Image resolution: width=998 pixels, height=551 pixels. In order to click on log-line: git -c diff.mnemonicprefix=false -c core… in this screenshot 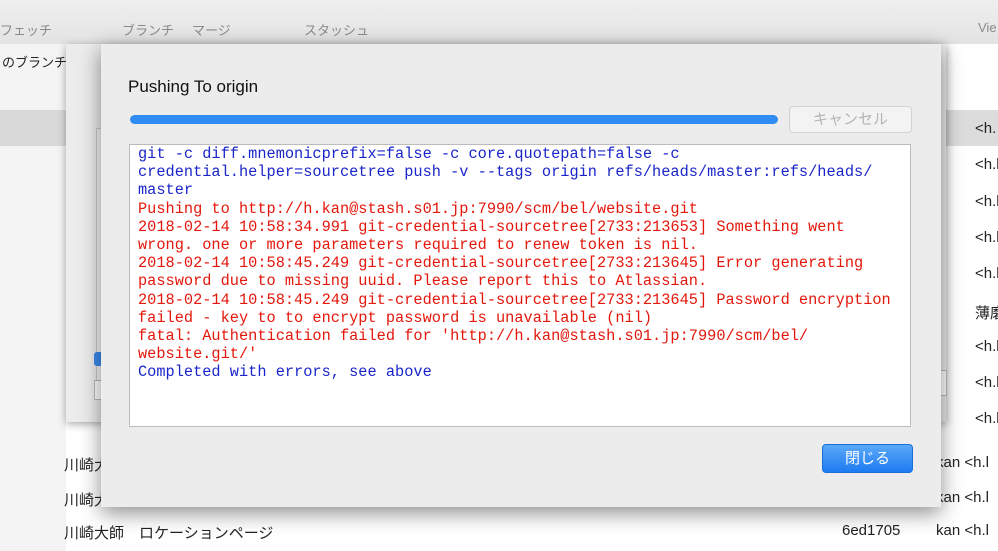, I will do `click(409, 154)`.